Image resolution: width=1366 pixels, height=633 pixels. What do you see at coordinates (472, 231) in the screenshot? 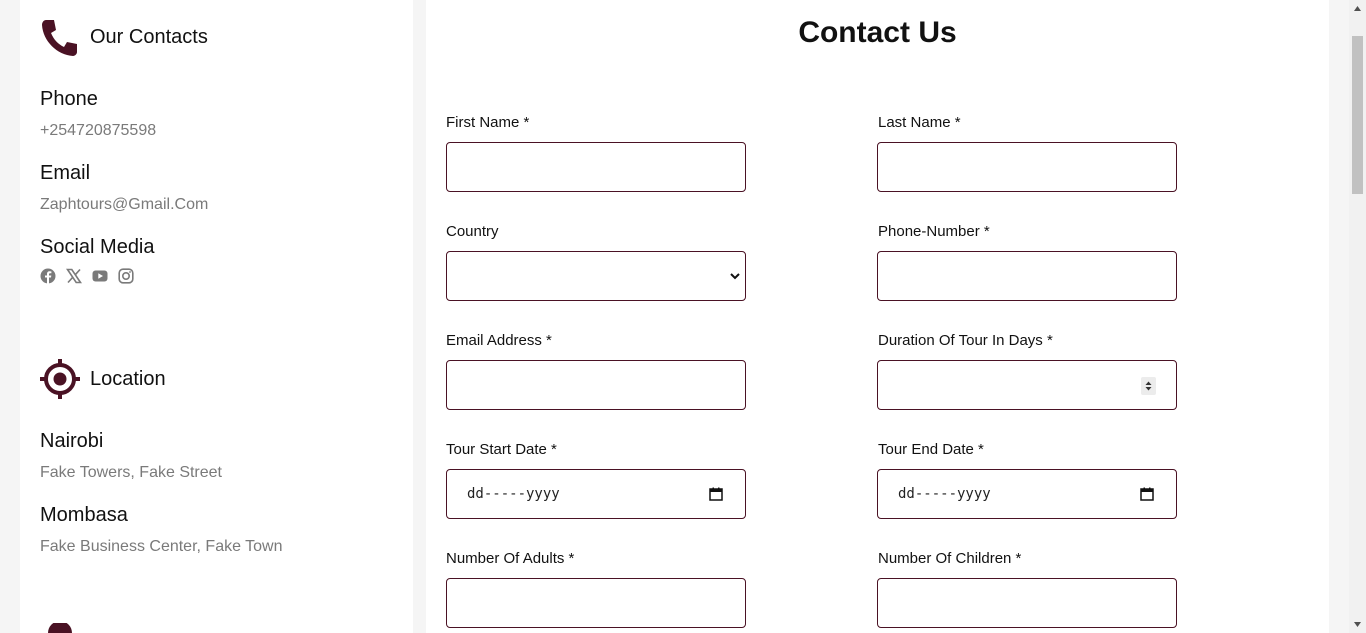
I see `country-label: Country` at bounding box center [472, 231].